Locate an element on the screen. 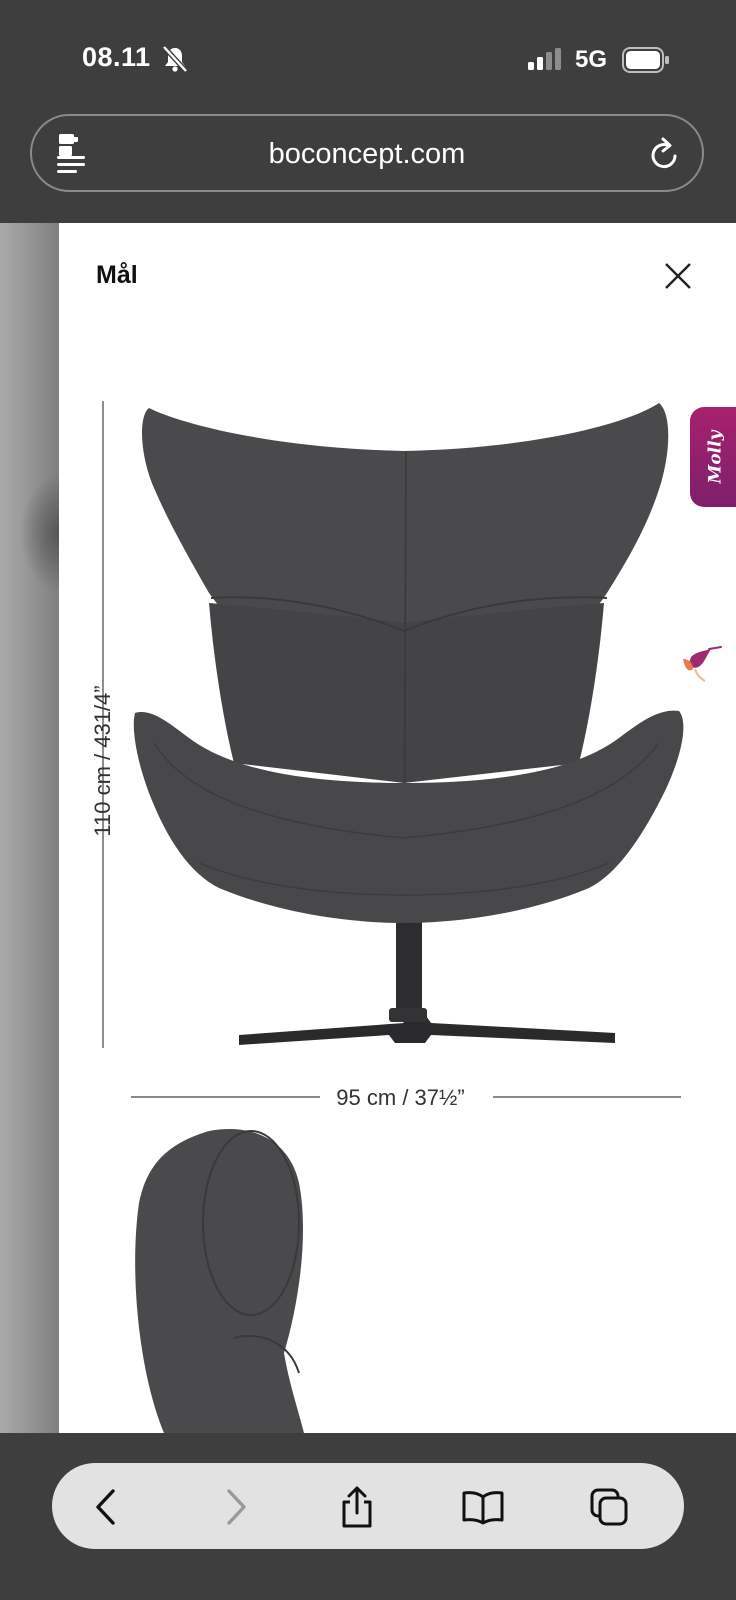 This screenshot has width=736, height=1600. bookmarks-button is located at coordinates (483, 1507).